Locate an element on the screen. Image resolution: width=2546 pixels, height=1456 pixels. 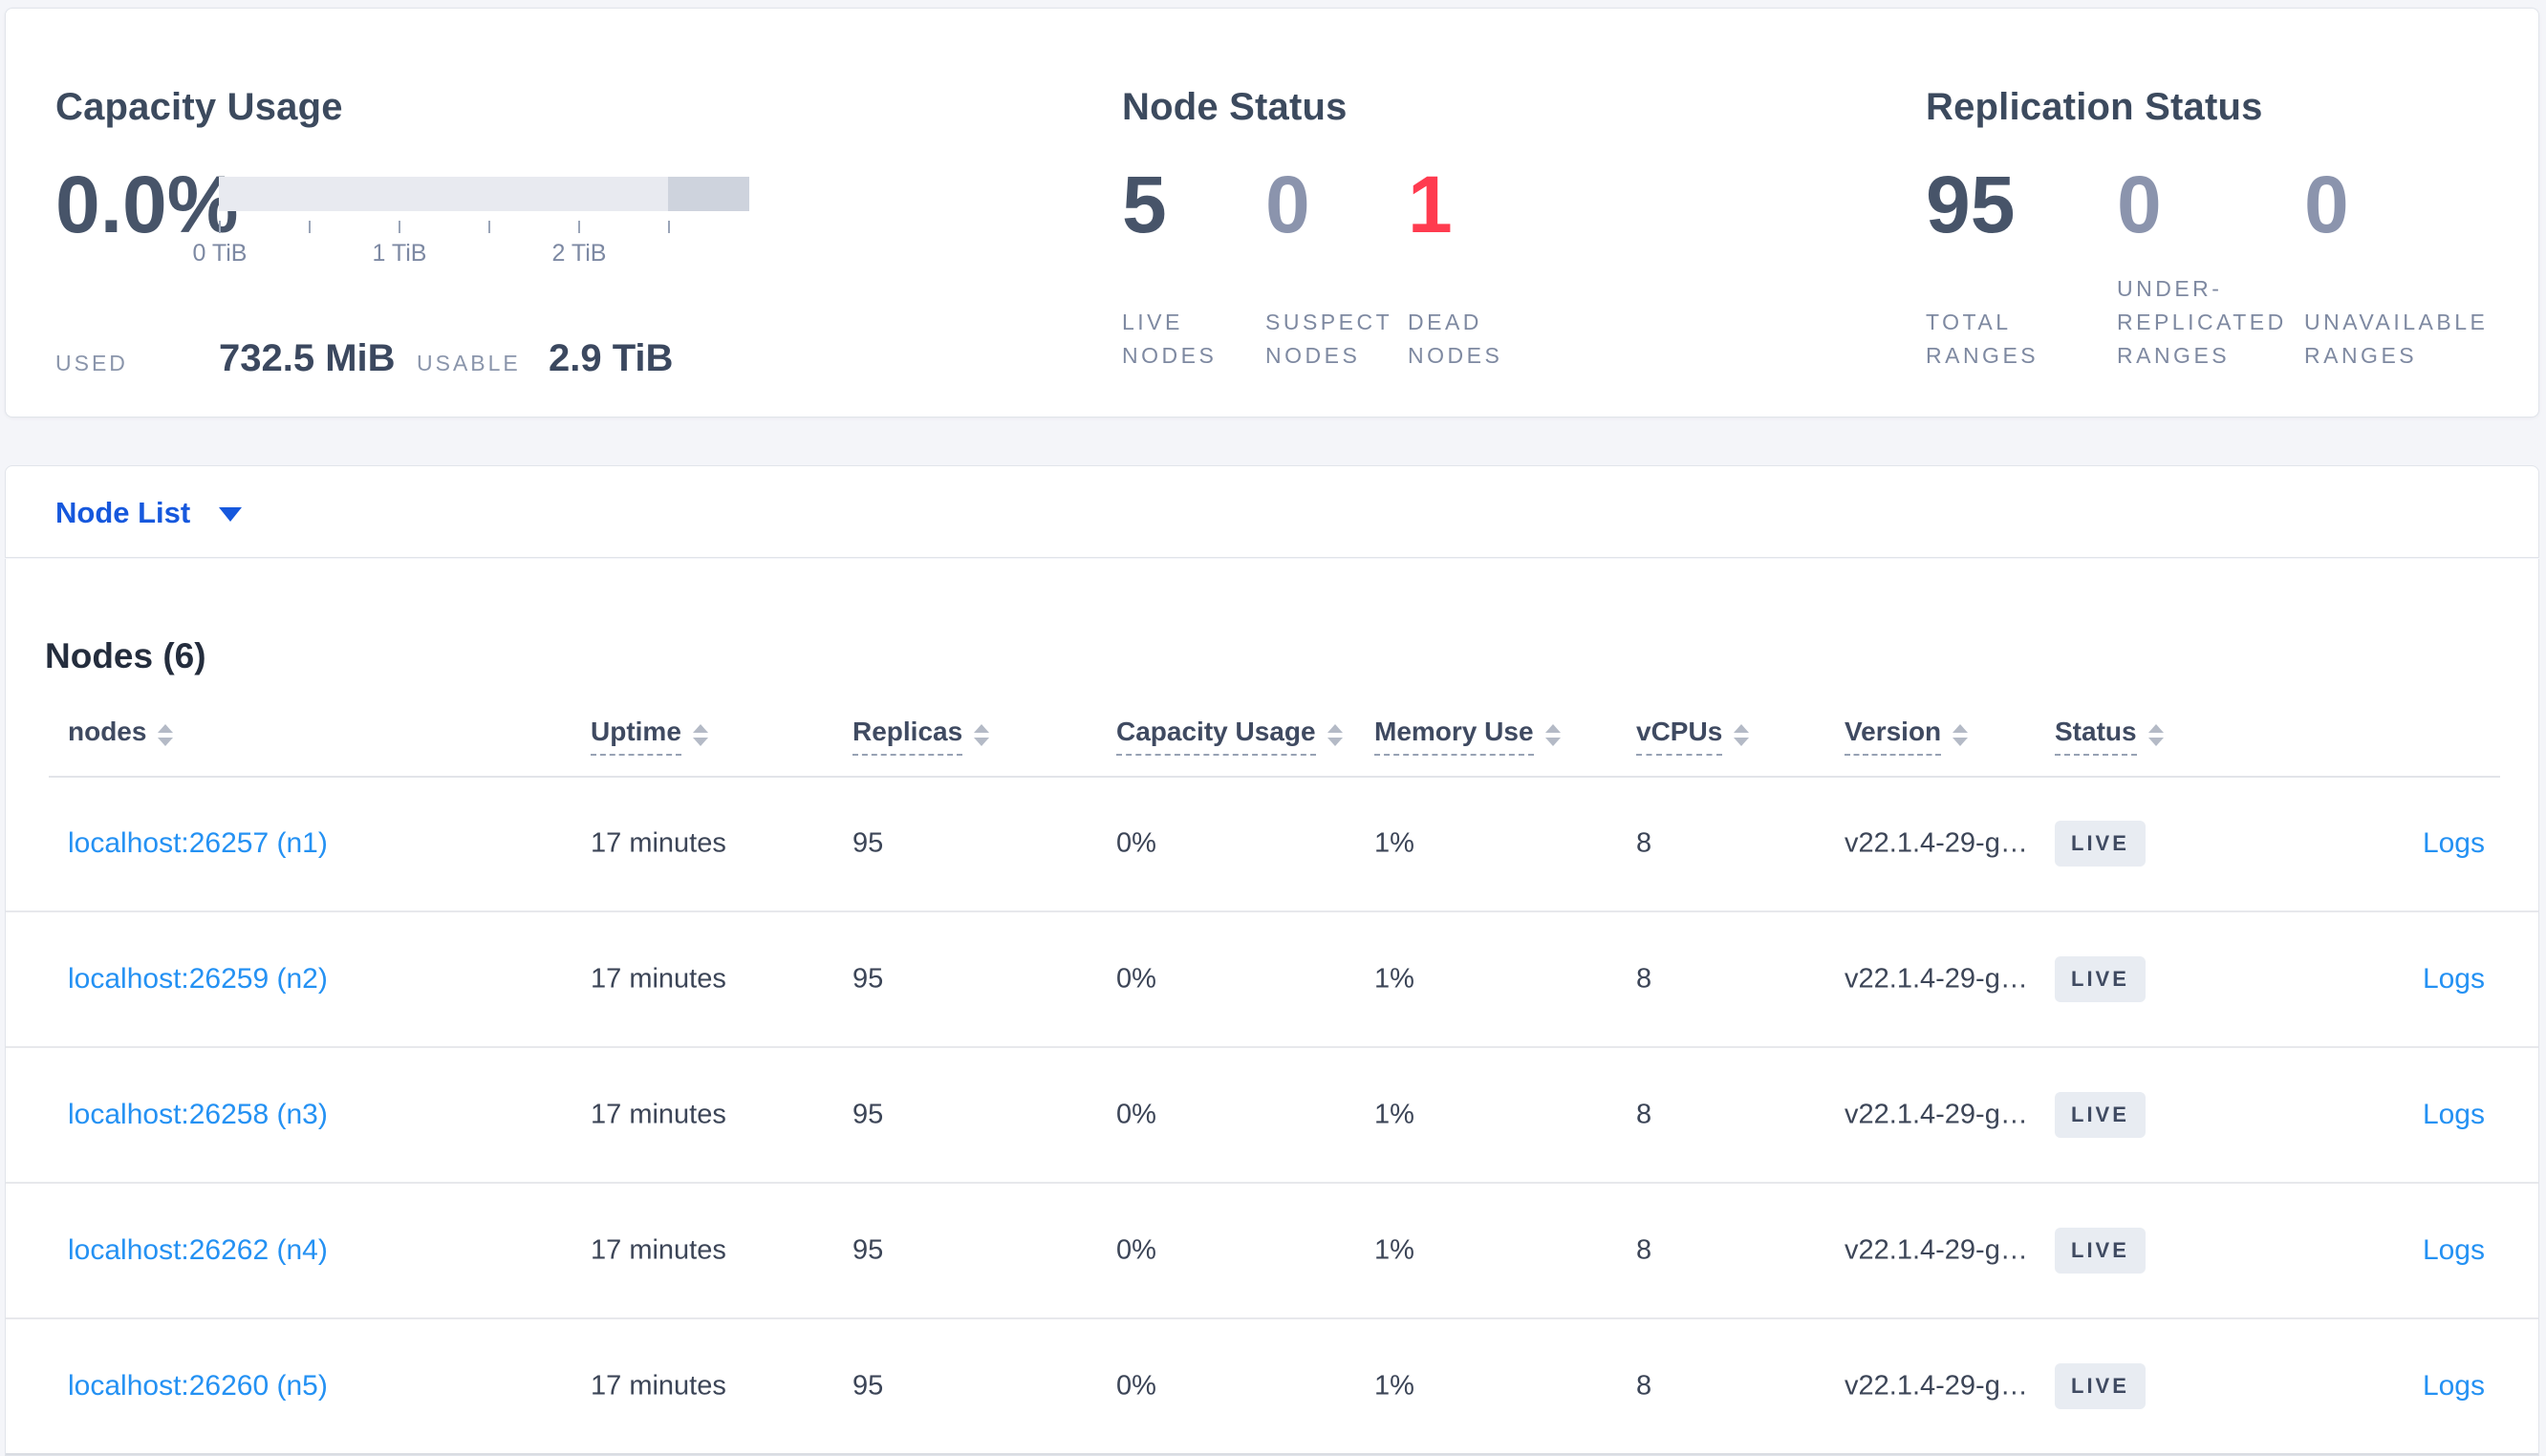
live-nodes-label: LIVE NODES is located at coordinates (1170, 339).